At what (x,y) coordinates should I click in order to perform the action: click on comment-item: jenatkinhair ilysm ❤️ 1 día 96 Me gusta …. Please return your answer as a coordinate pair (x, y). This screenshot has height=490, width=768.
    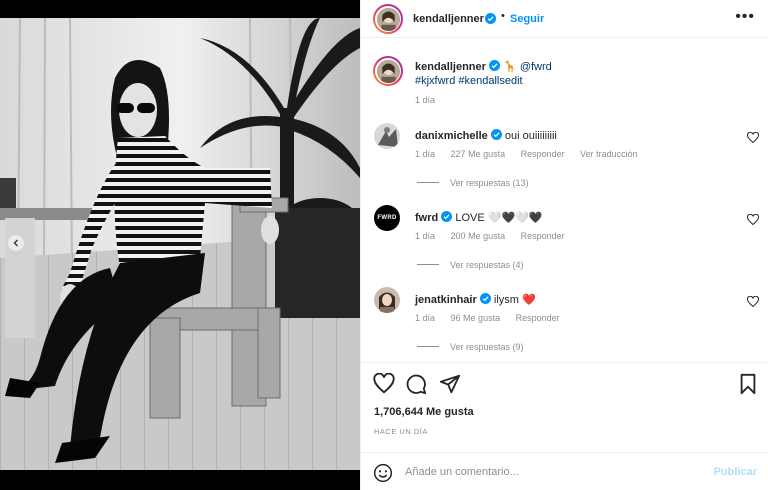
    Looking at the image, I should click on (564, 324).